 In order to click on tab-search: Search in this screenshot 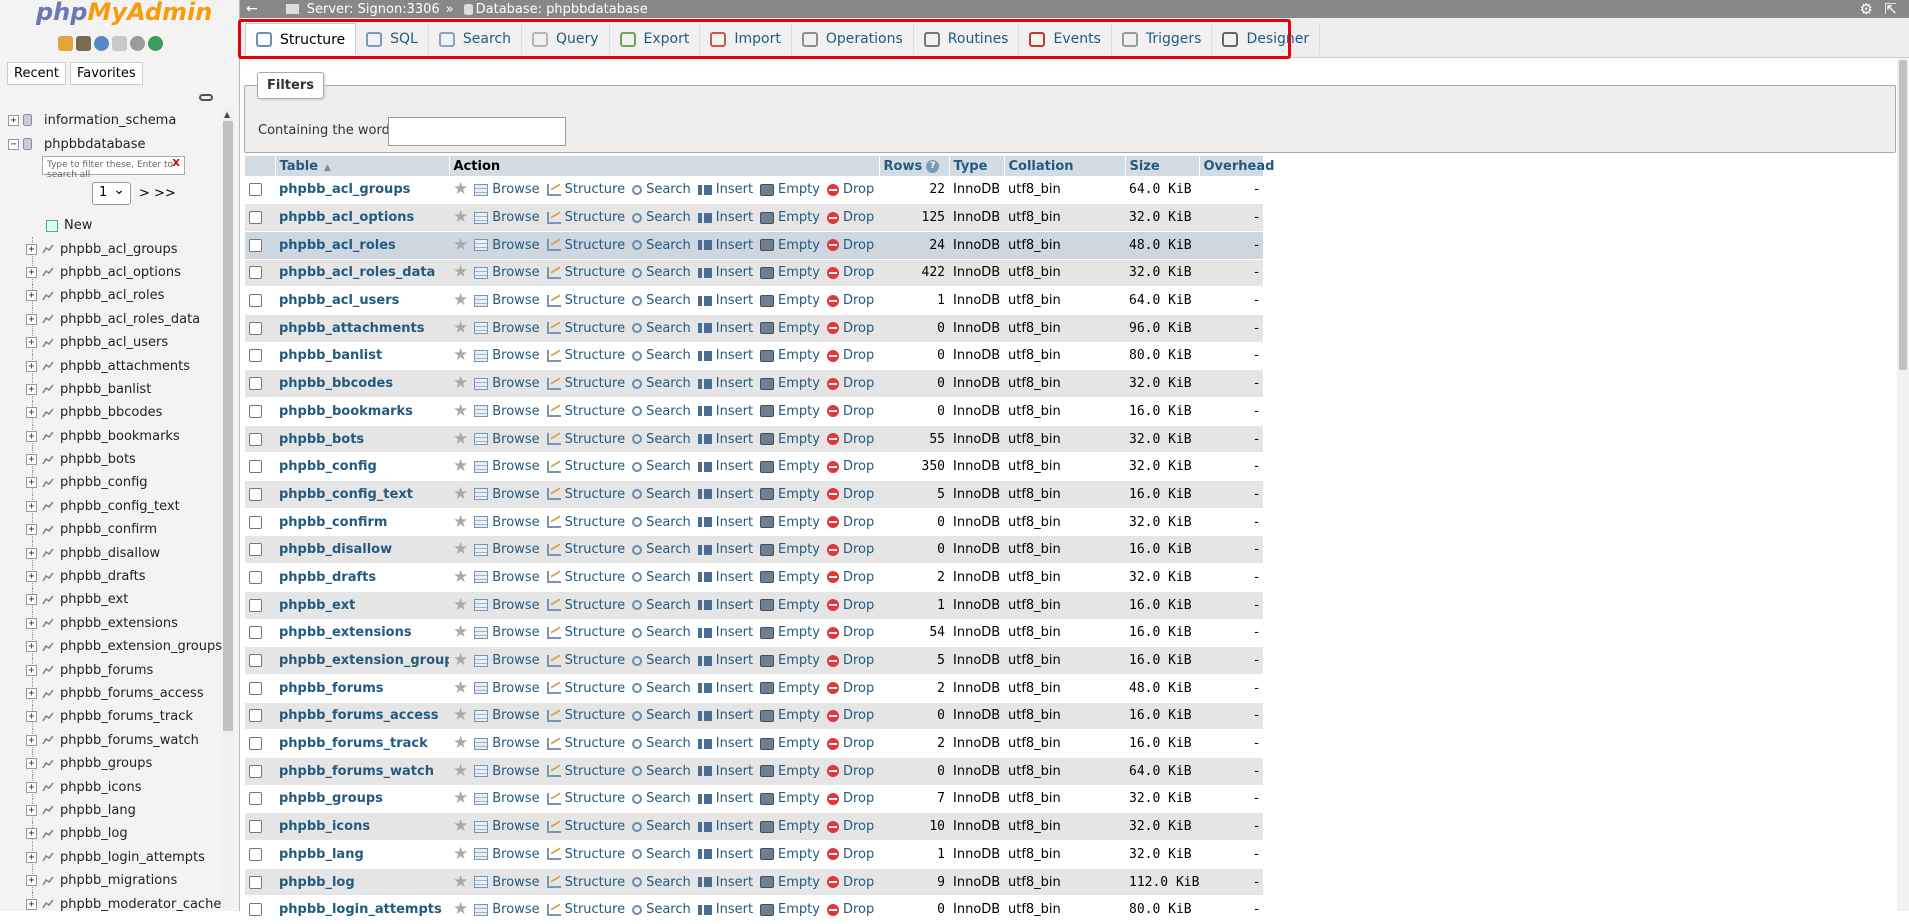, I will do `click(475, 39)`.